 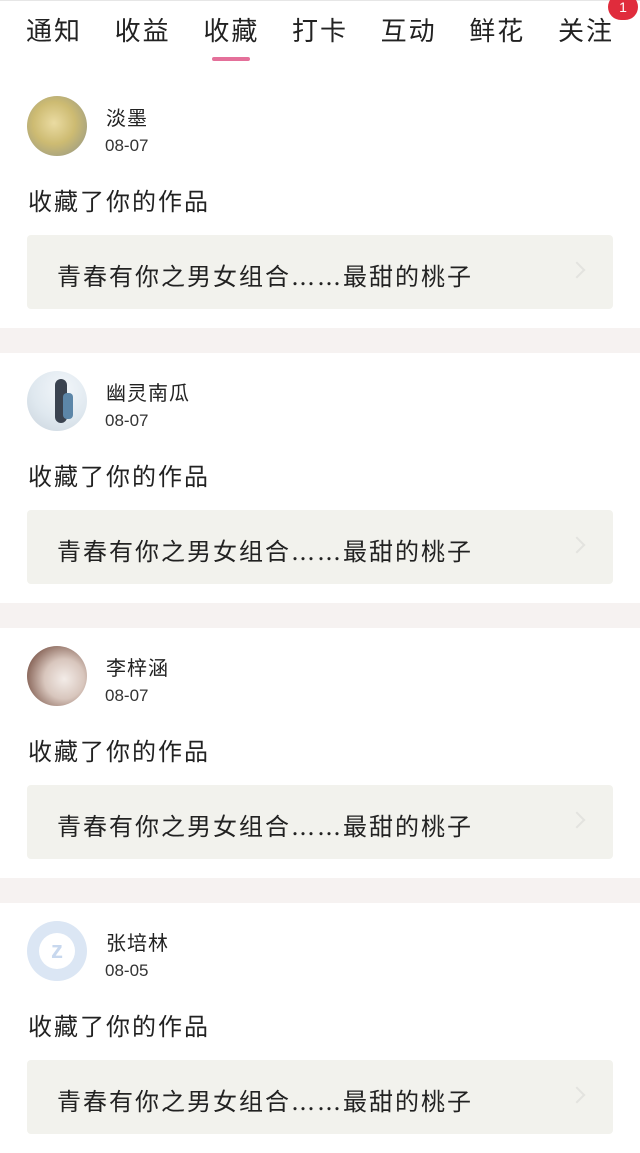 I want to click on tab-favorites: 收藏, so click(x=231, y=29).